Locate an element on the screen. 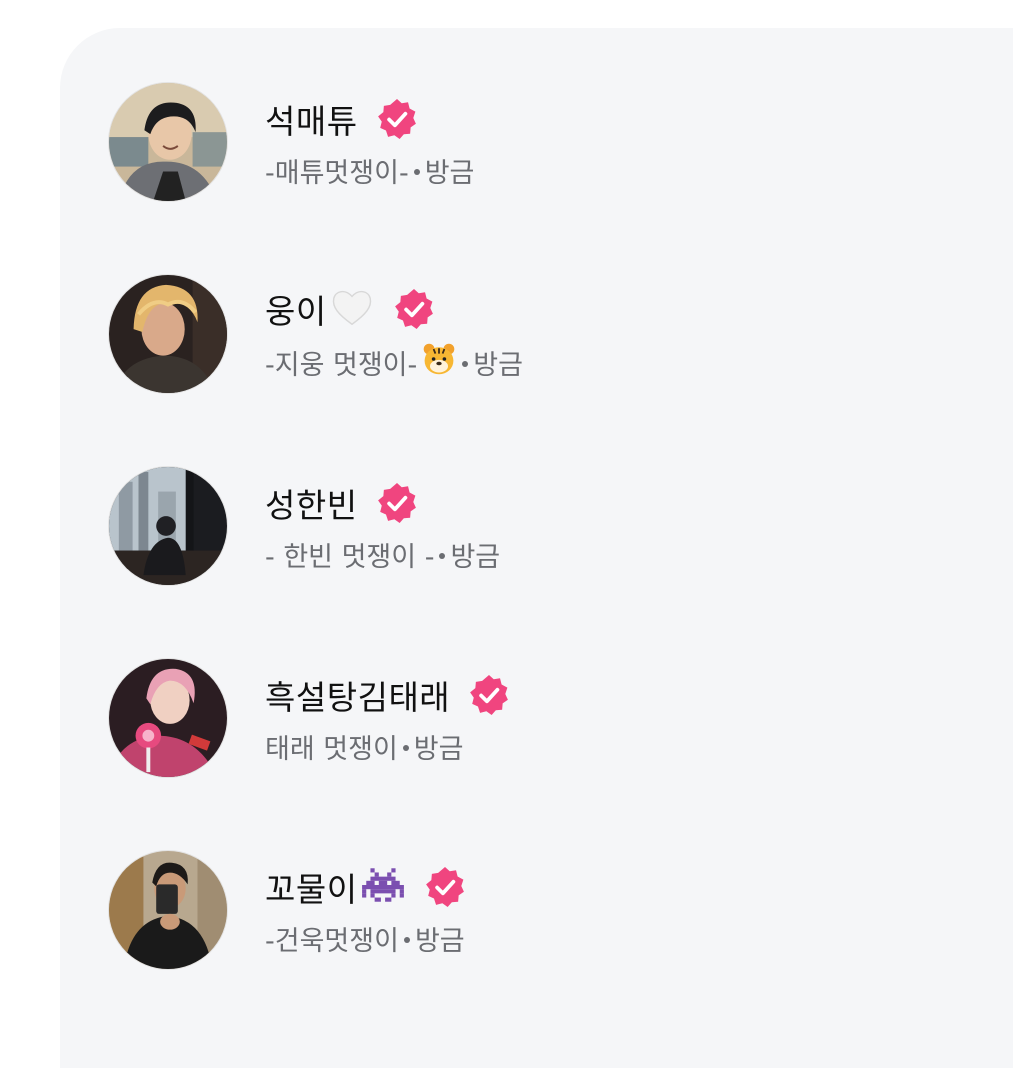 The image size is (1013, 1068). tiger-face-icon is located at coordinates (439, 362).